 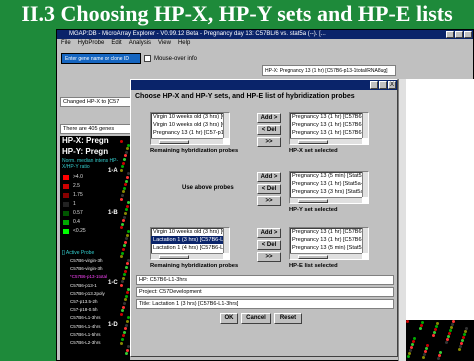 What do you see at coordinates (190, 248) in the screenshot?
I see `list-item: Lactation 1 (4 hrs) [C57B6-L1-` at bounding box center [190, 248].